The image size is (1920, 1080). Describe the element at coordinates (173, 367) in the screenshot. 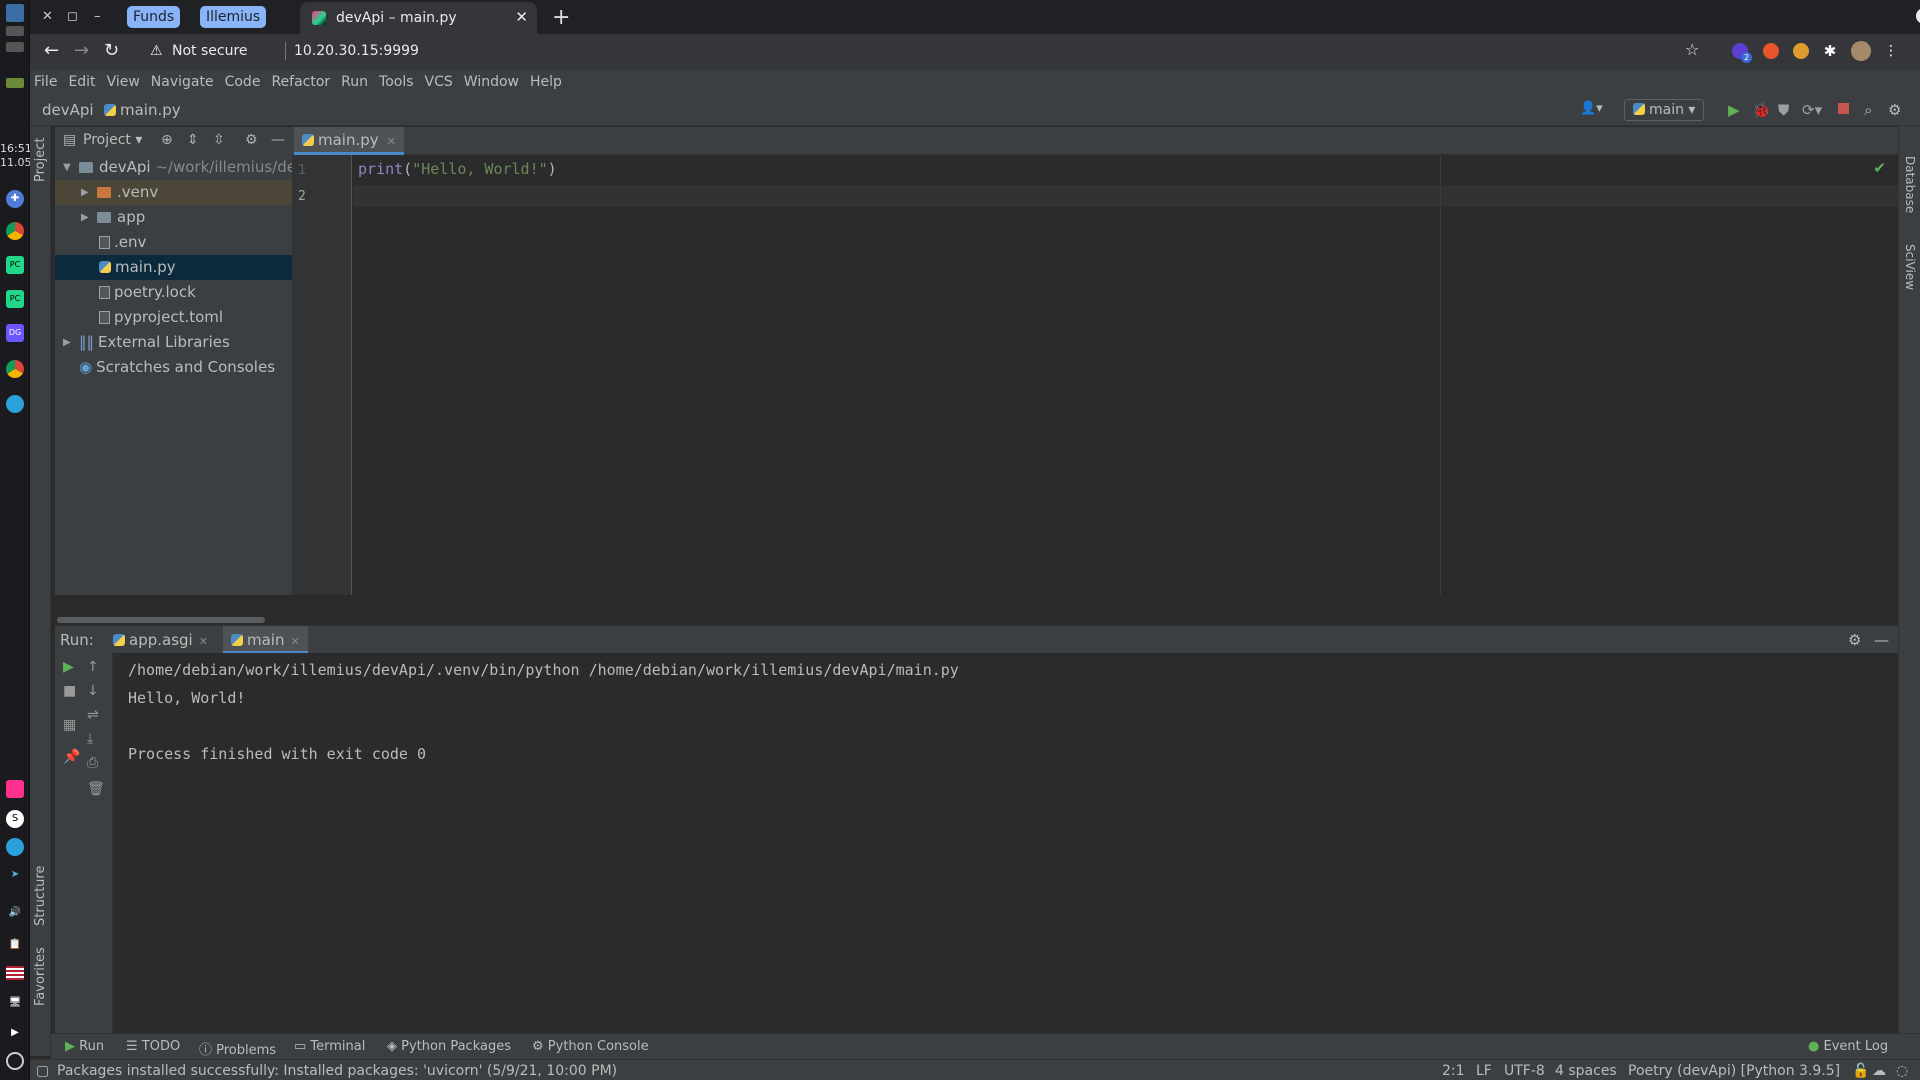

I see `tree-scratches: ◉ Scratches and Consoles` at that location.